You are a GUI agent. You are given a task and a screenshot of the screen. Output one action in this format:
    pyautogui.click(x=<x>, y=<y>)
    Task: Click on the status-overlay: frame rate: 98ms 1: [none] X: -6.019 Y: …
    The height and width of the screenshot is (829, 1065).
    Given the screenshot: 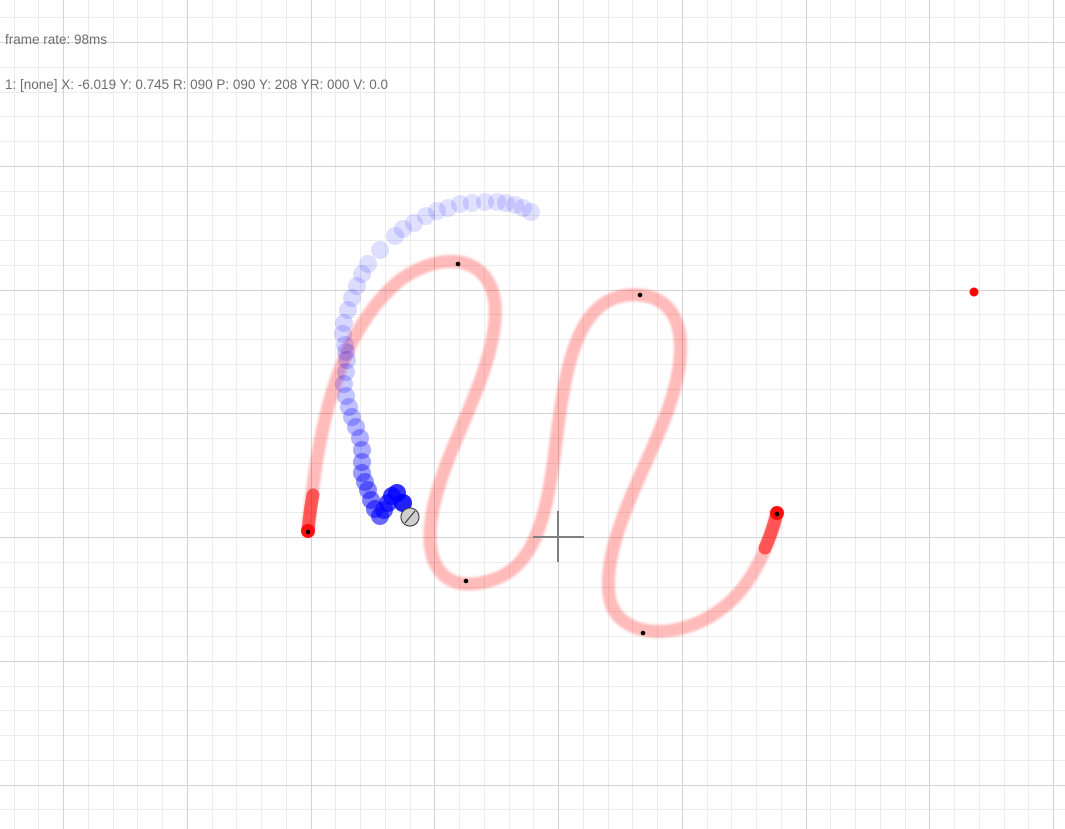 What is the action you would take?
    pyautogui.click(x=196, y=54)
    